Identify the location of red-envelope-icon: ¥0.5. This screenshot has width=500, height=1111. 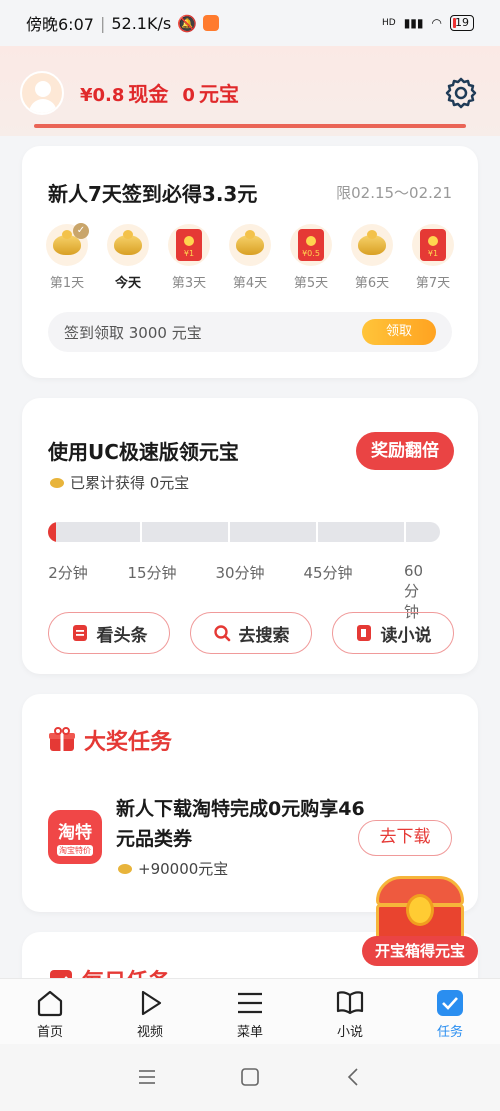
(311, 245).